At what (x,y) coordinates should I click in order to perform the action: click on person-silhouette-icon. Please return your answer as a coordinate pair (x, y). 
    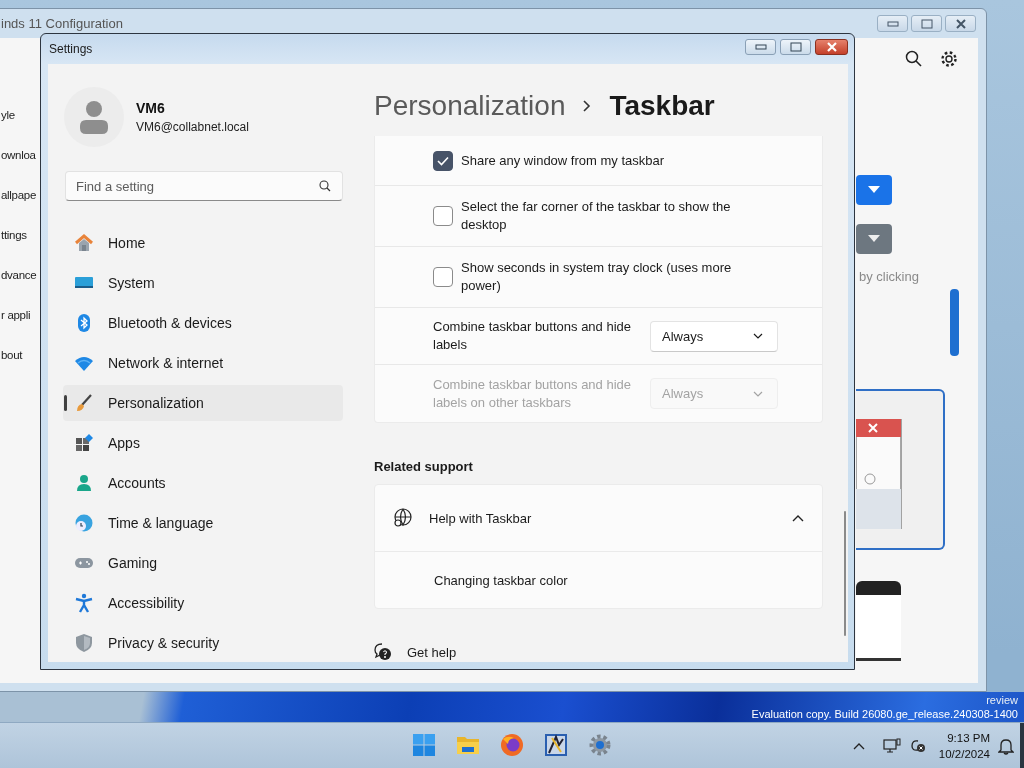
    Looking at the image, I should click on (94, 117).